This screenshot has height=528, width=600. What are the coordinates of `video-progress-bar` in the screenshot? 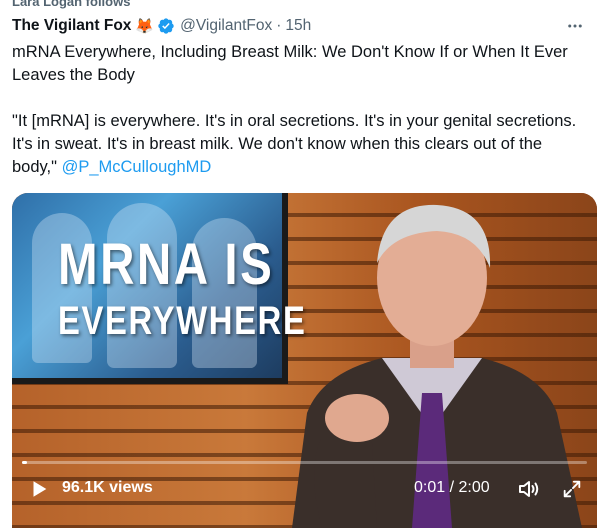 It's located at (304, 462).